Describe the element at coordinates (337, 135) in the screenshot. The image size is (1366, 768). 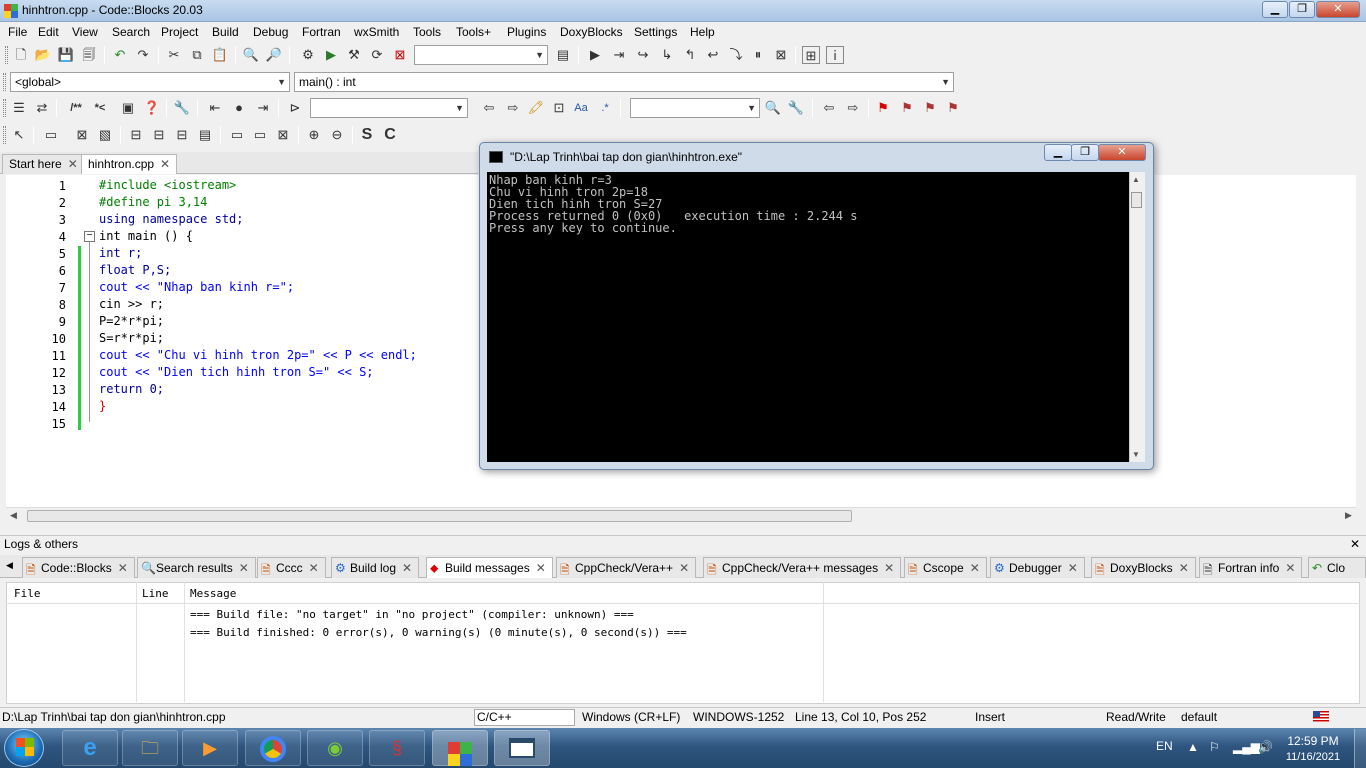
I see `zoom-out-icon: ⊖` at that location.